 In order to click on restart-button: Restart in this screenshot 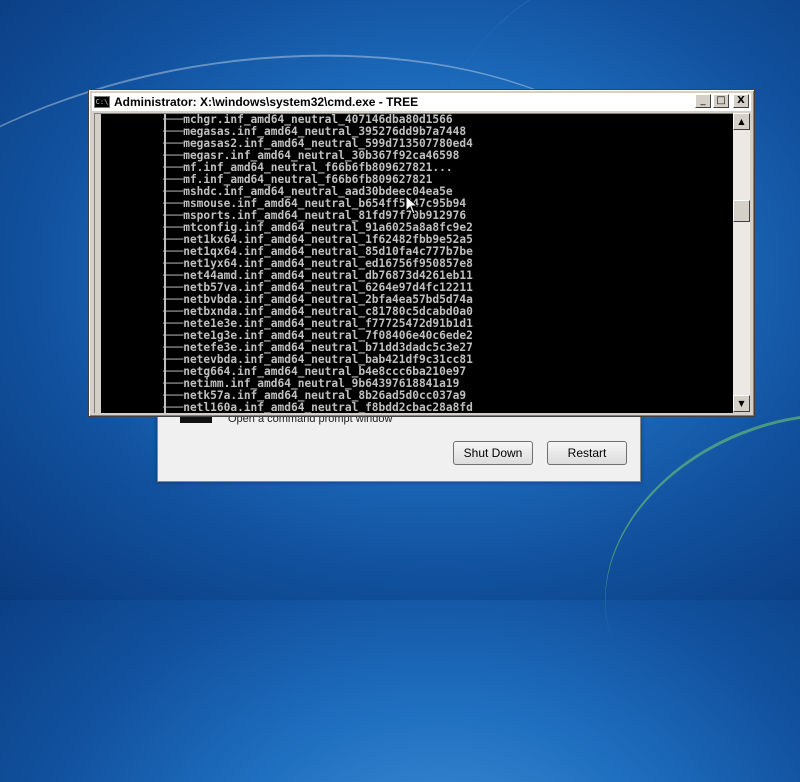, I will do `click(587, 453)`.